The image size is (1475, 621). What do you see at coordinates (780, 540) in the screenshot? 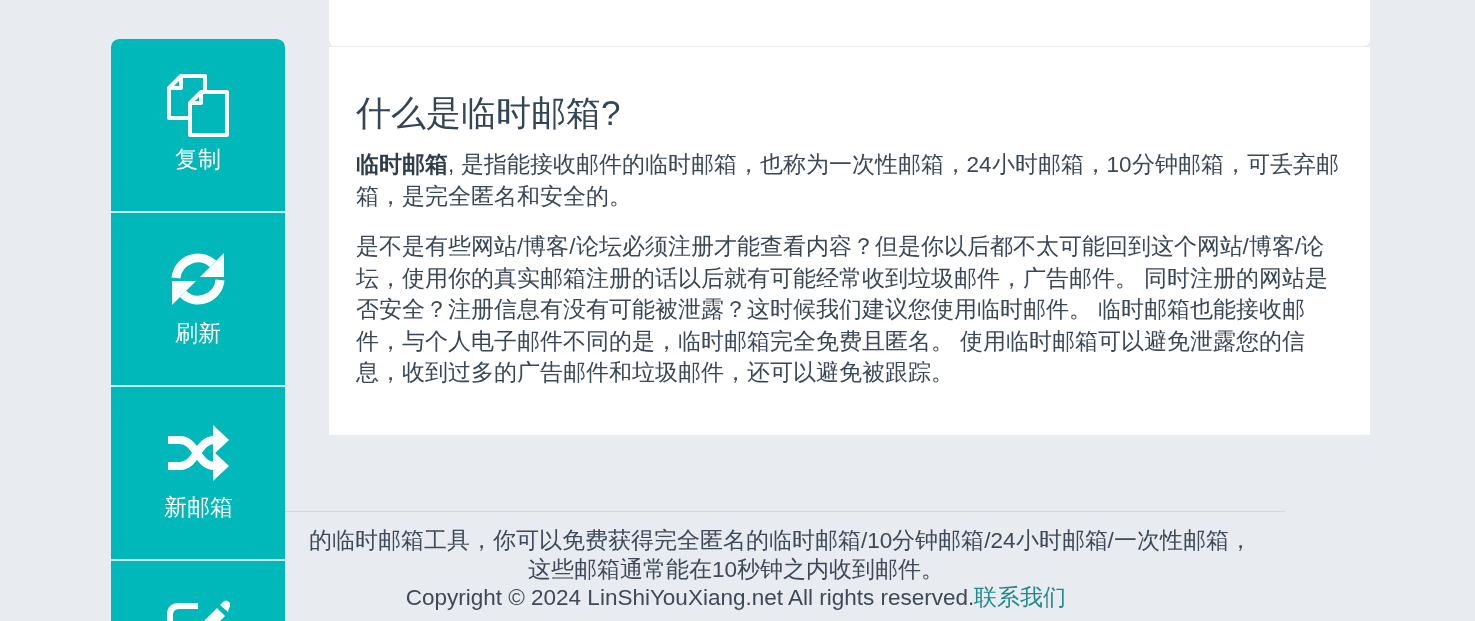
I see `footer-text: 的临时邮箱工具，你可以免费获得完全匿名的临时邮箱/10分钟邮箱/24小时邮箱/一次性邮箱，` at bounding box center [780, 540].